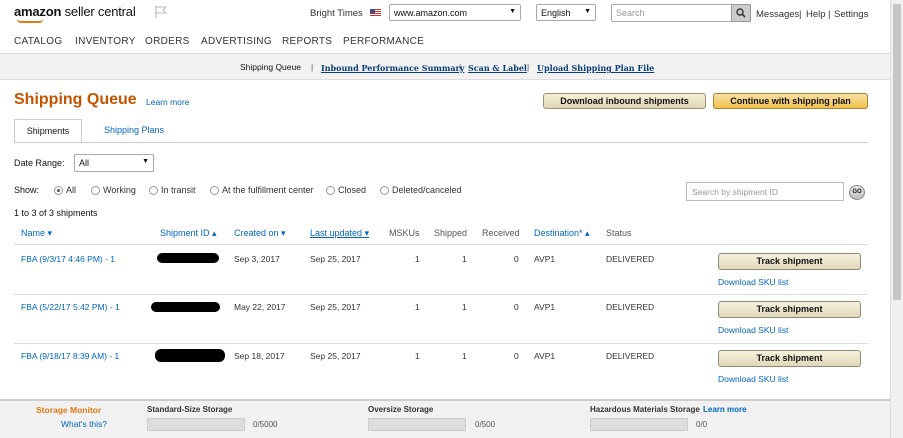 Image resolution: width=903 pixels, height=438 pixels. What do you see at coordinates (75, 99) in the screenshot?
I see `page-title: Shipping Queue` at bounding box center [75, 99].